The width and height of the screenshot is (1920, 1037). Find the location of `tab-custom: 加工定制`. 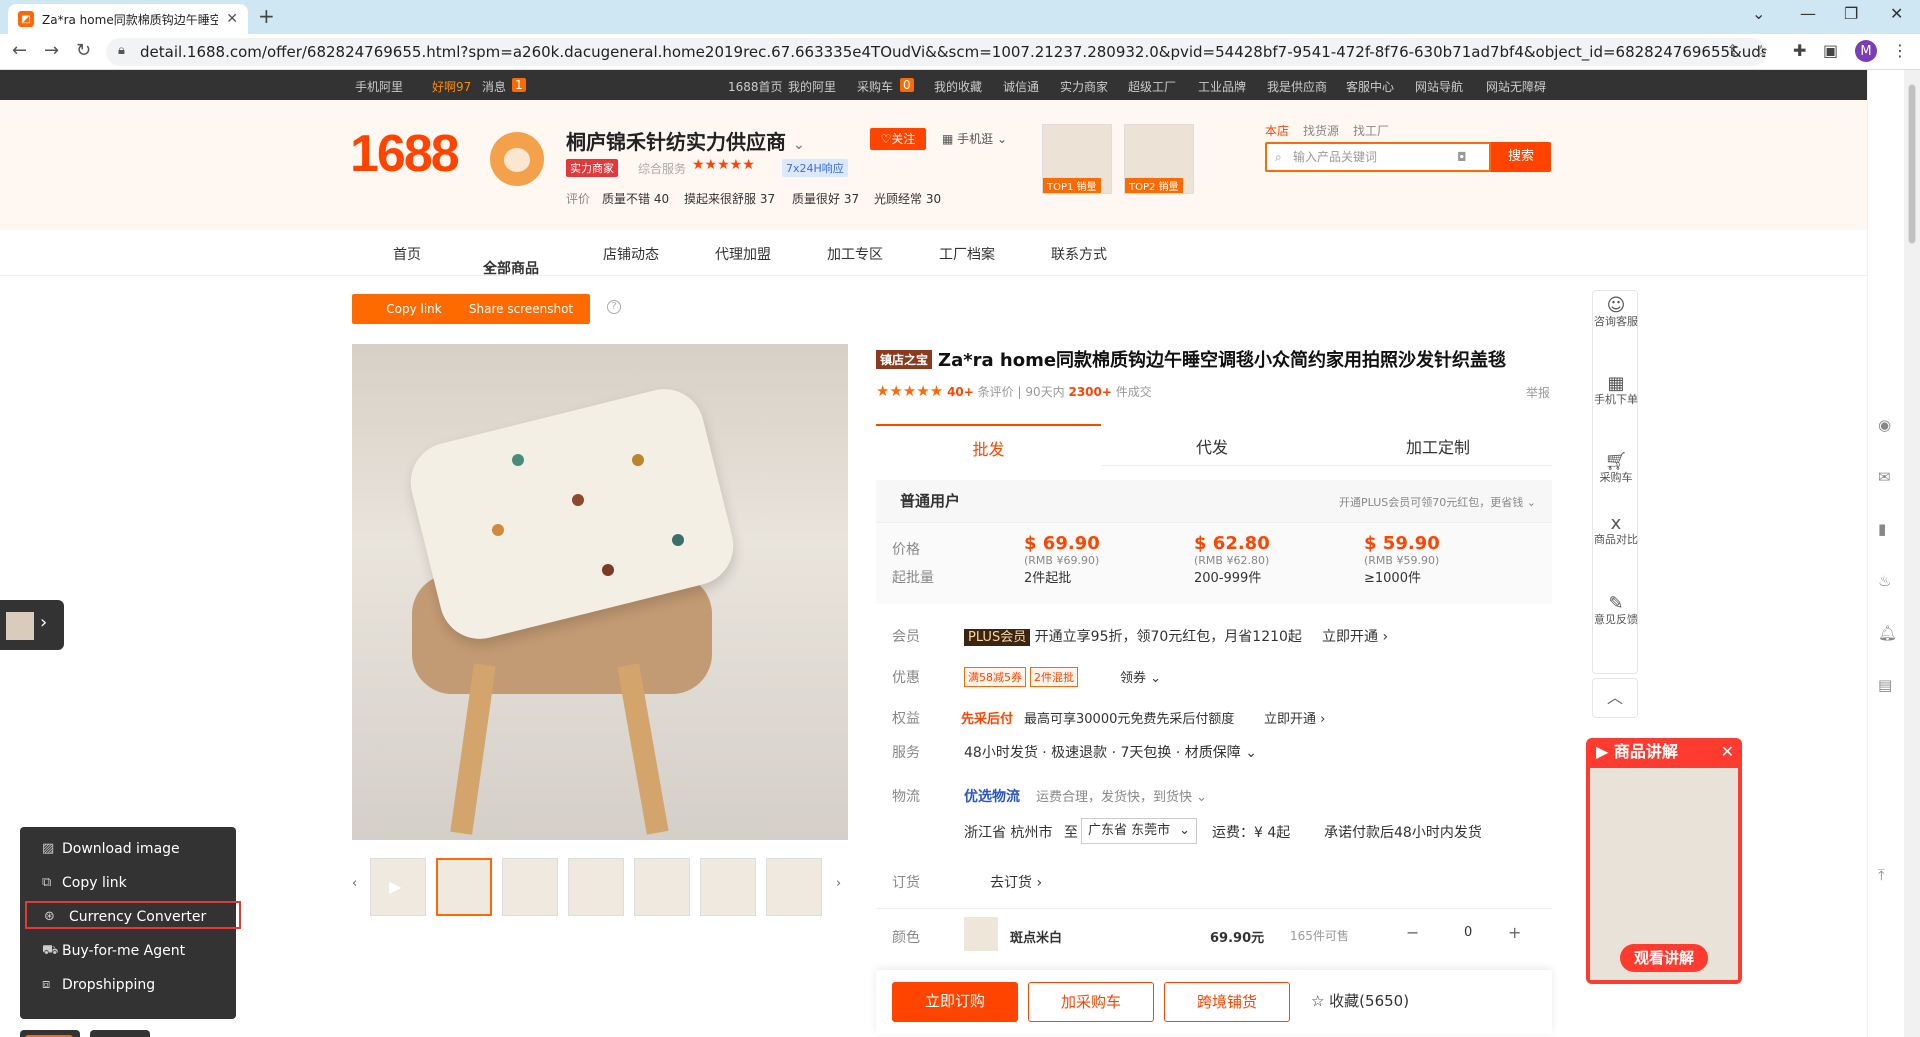

tab-custom: 加工定制 is located at coordinates (1438, 446).